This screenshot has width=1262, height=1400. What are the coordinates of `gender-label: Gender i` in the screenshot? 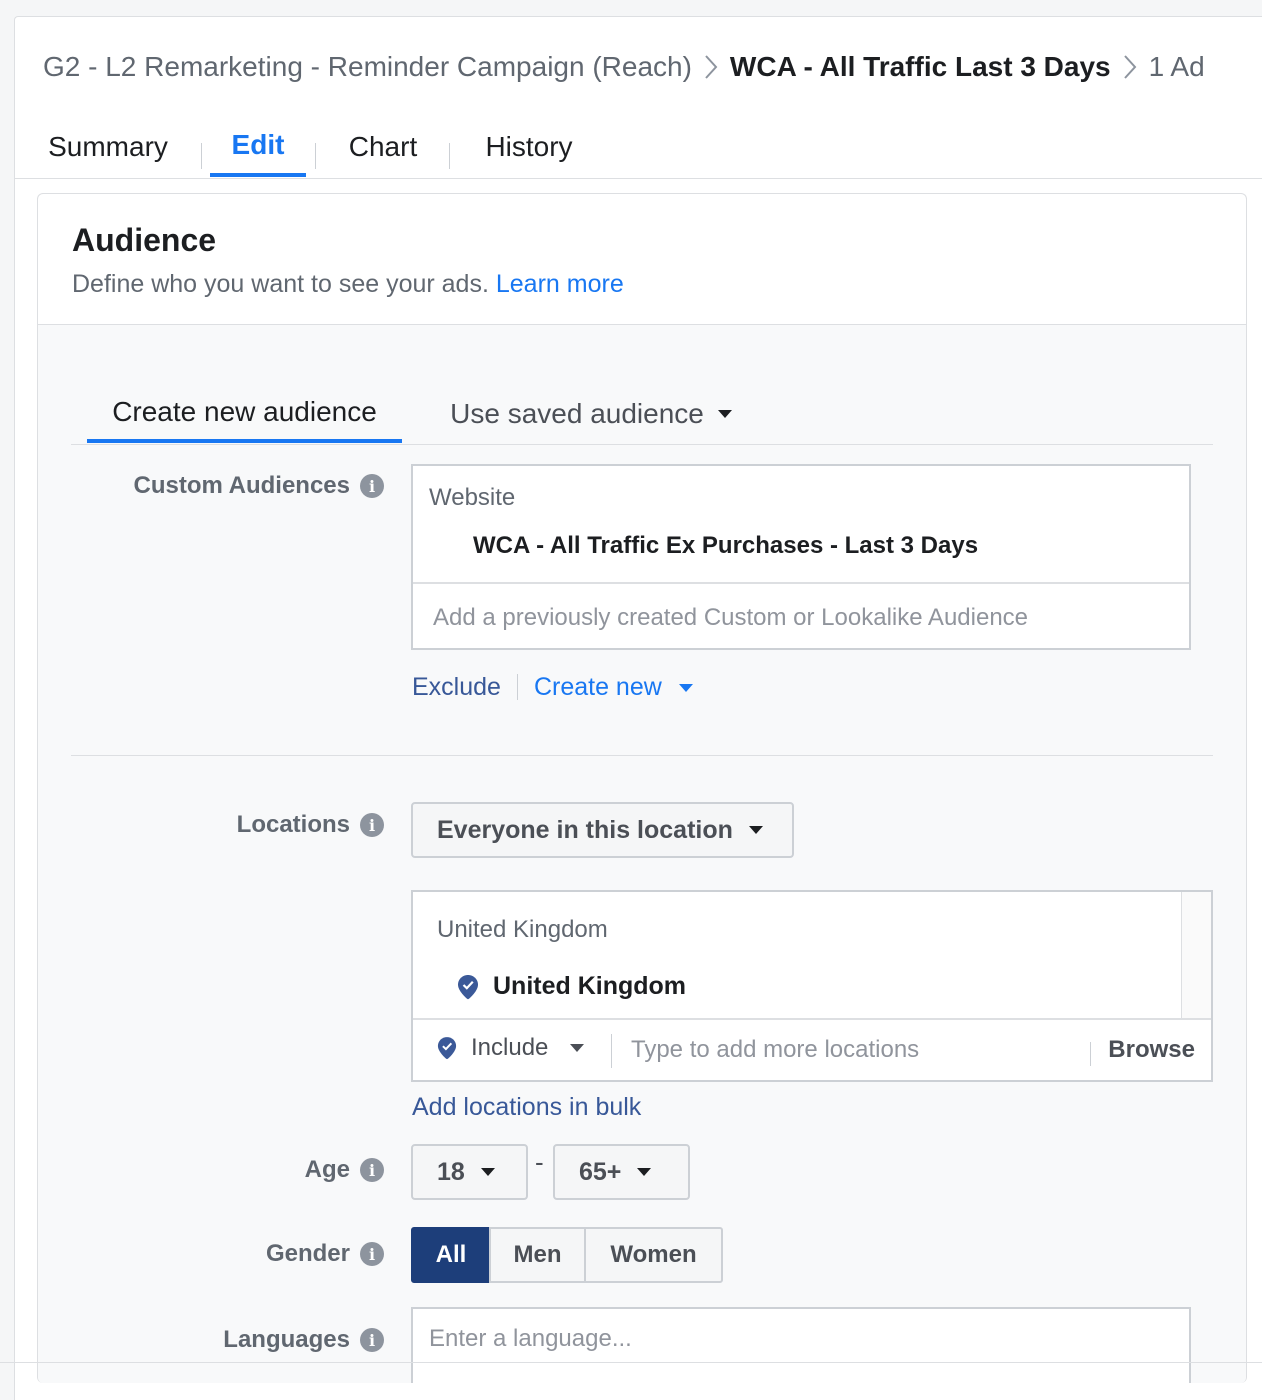 It's located at (325, 1254).